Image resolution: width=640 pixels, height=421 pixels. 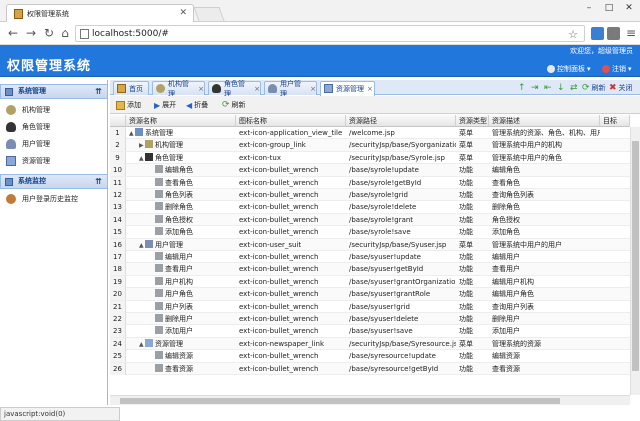 I want to click on sidebar-item-role: 角色管理, so click(x=53, y=126).